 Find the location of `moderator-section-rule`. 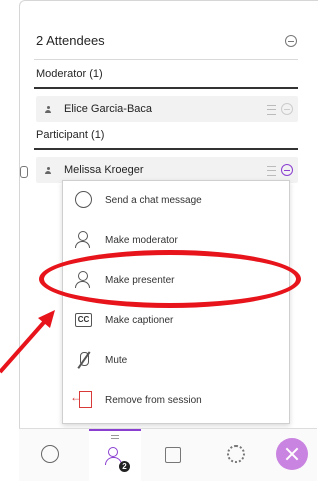

moderator-section-rule is located at coordinates (166, 88).